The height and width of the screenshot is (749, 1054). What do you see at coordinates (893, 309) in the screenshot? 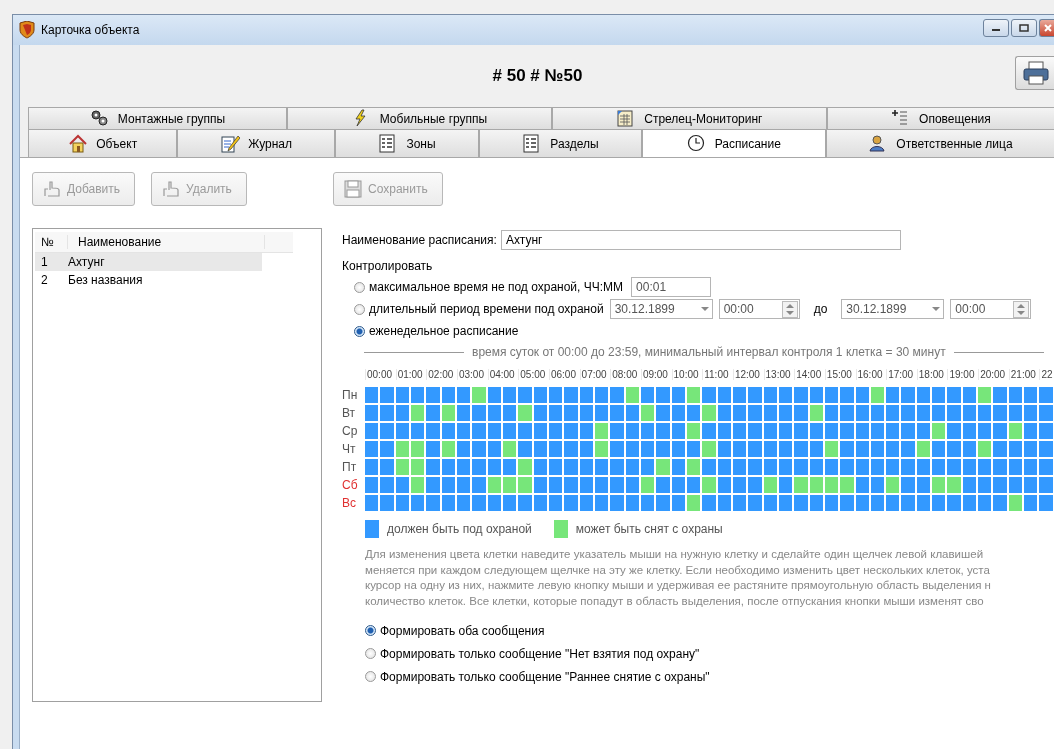
I see `date-field: 30.12.1899` at bounding box center [893, 309].